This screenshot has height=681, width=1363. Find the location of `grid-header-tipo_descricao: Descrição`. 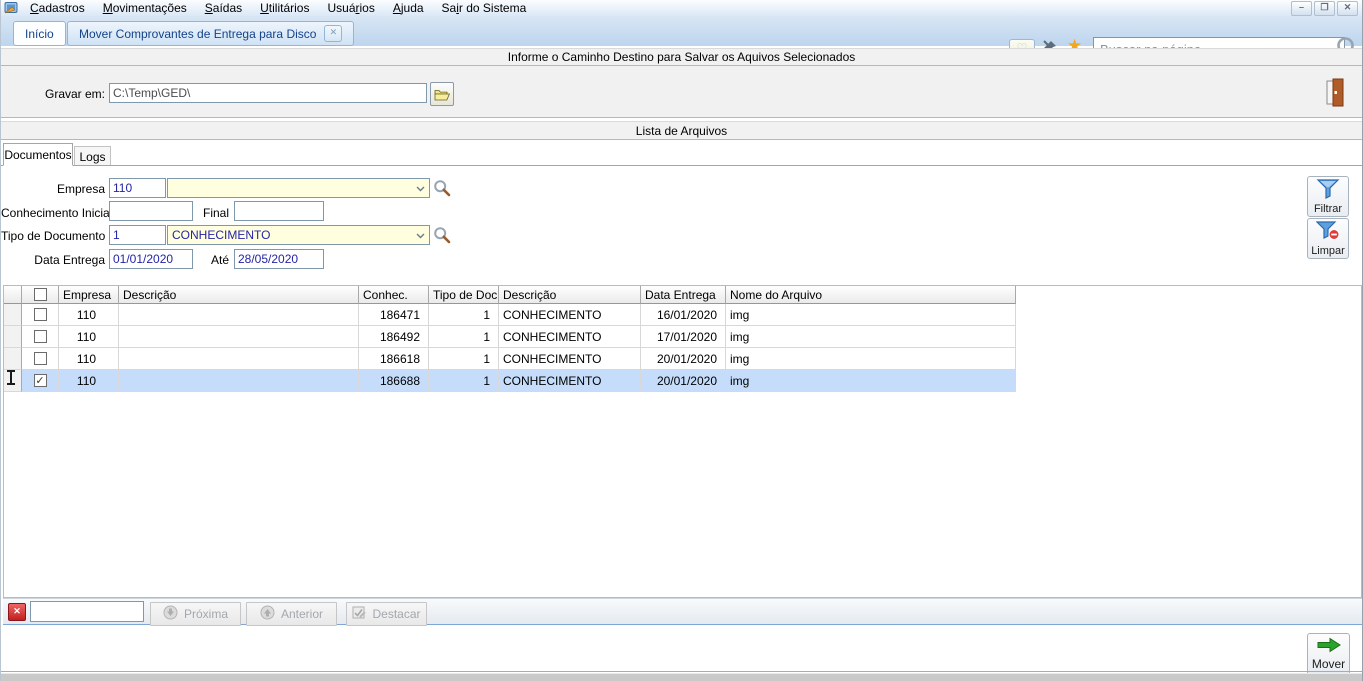

grid-header-tipo_descricao: Descrição is located at coordinates (570, 295).